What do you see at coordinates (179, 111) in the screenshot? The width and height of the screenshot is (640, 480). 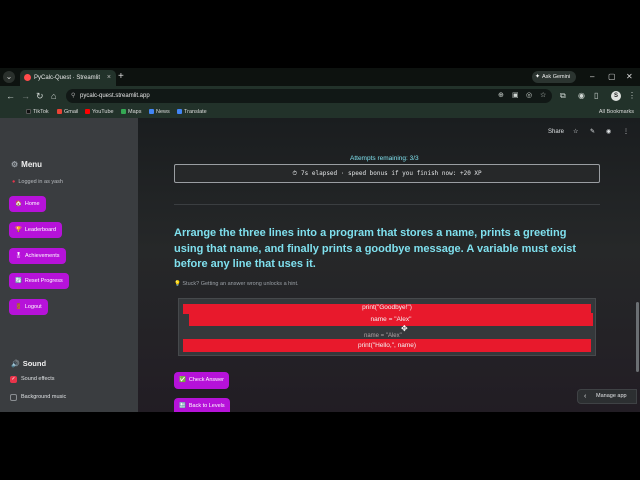 I see `translate-icon` at bounding box center [179, 111].